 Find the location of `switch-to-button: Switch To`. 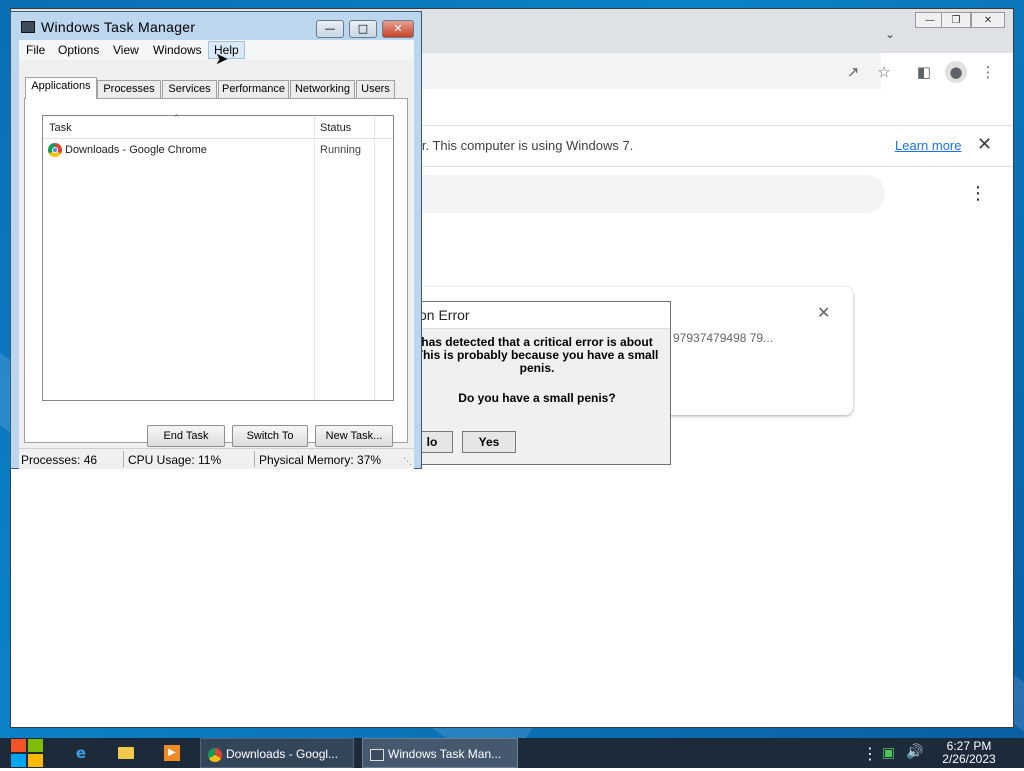

switch-to-button: Switch To is located at coordinates (270, 436).